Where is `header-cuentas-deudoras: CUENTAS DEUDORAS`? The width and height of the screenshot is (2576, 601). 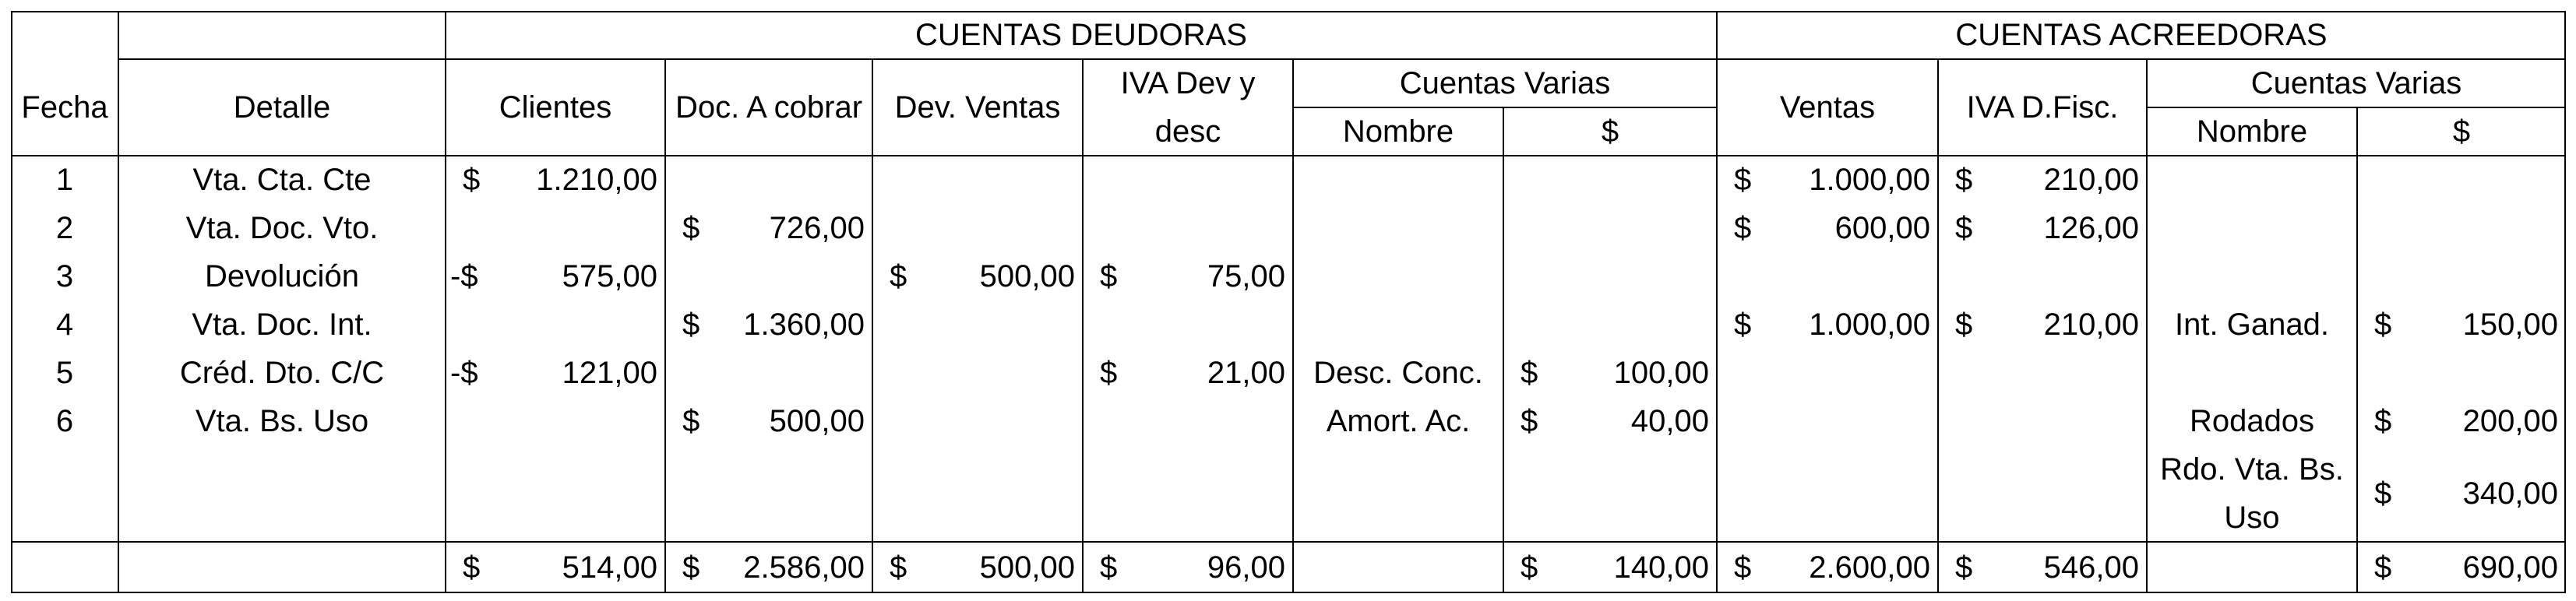
header-cuentas-deudoras: CUENTAS DEUDORAS is located at coordinates (1081, 35).